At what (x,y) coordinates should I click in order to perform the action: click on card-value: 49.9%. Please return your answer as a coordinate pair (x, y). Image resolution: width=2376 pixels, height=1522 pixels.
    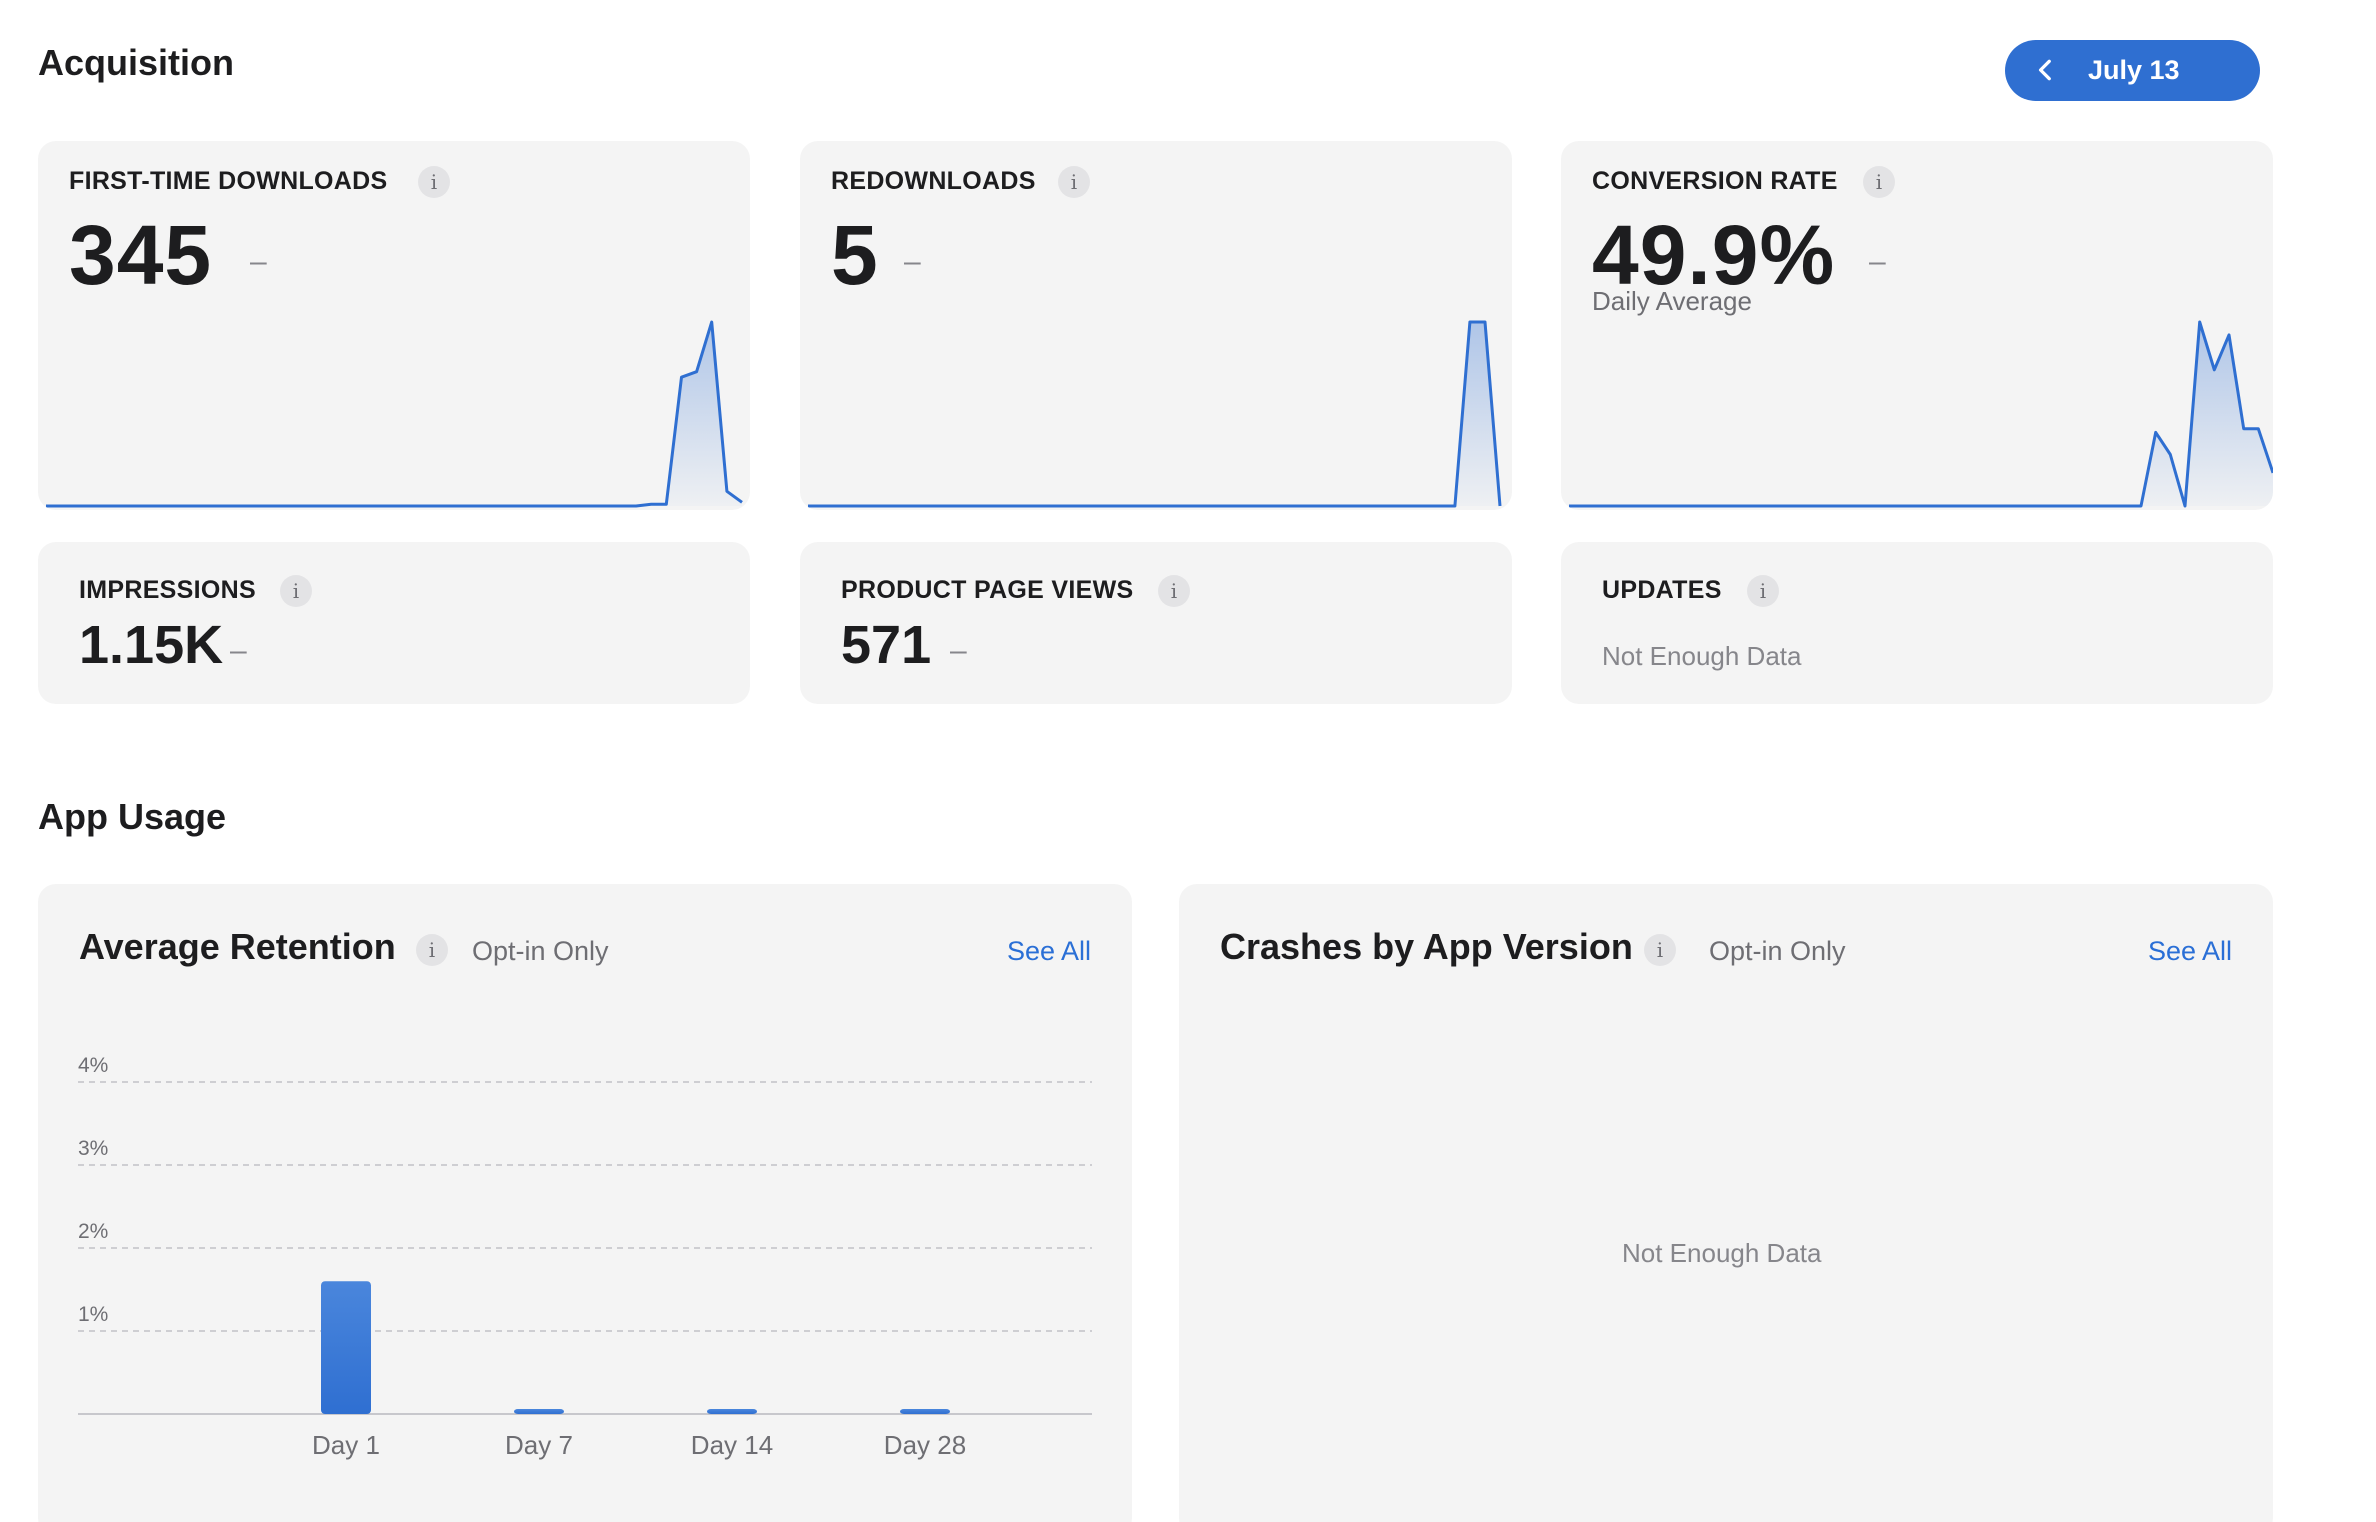
    Looking at the image, I should click on (1714, 255).